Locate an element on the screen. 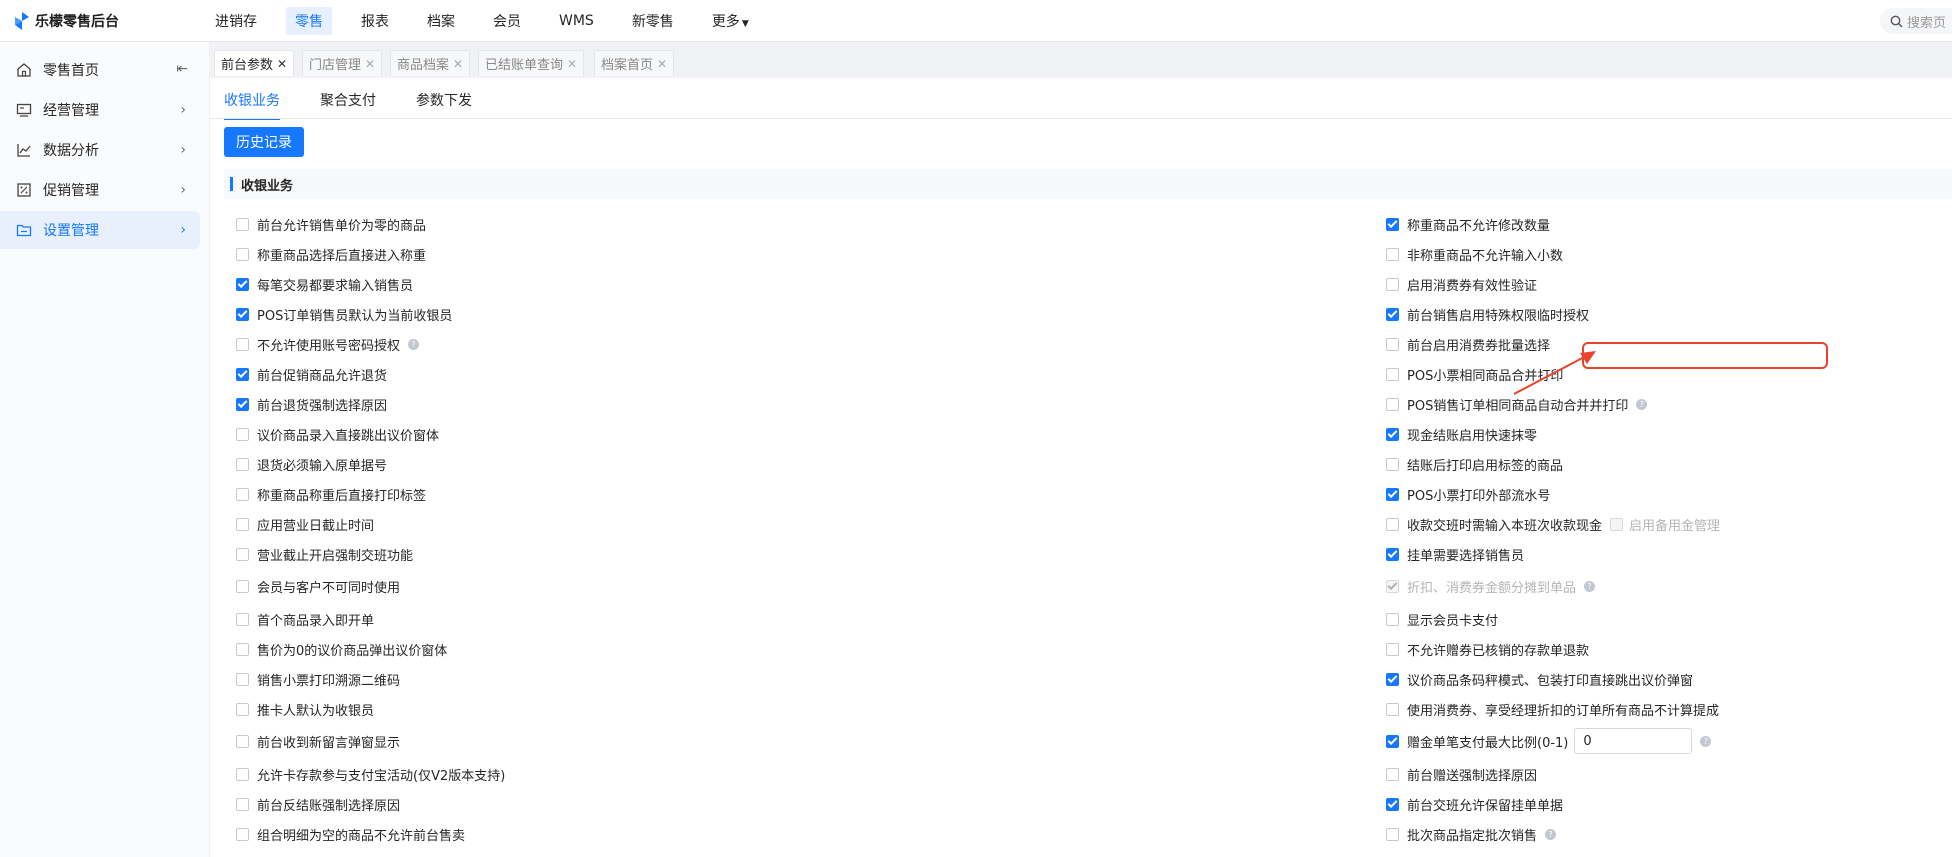 The width and height of the screenshot is (1952, 857). option-left-5: 不允许使用账号密码授权? is located at coordinates (328, 344).